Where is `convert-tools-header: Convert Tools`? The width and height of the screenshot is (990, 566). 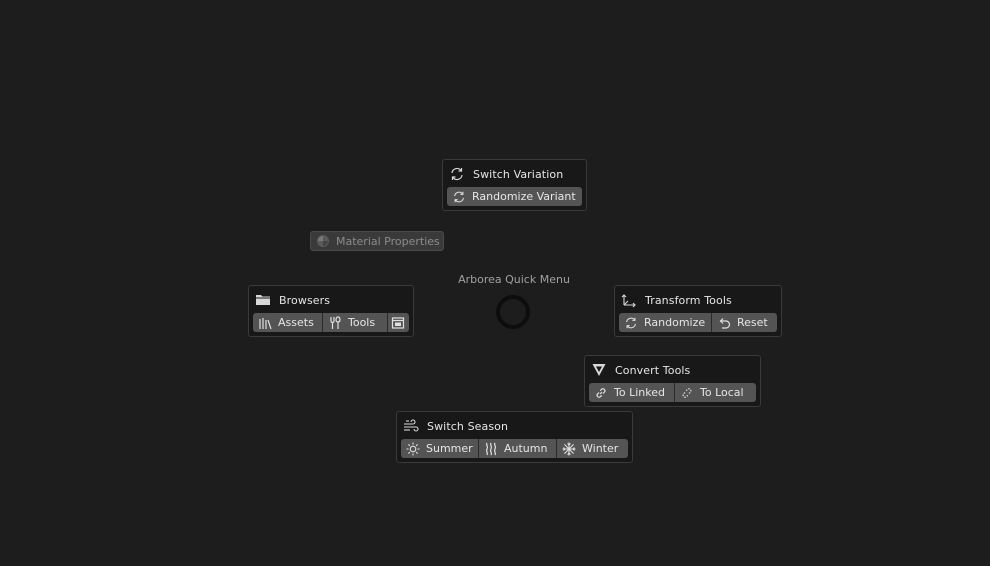
convert-tools-header: Convert Tools is located at coordinates (640, 370).